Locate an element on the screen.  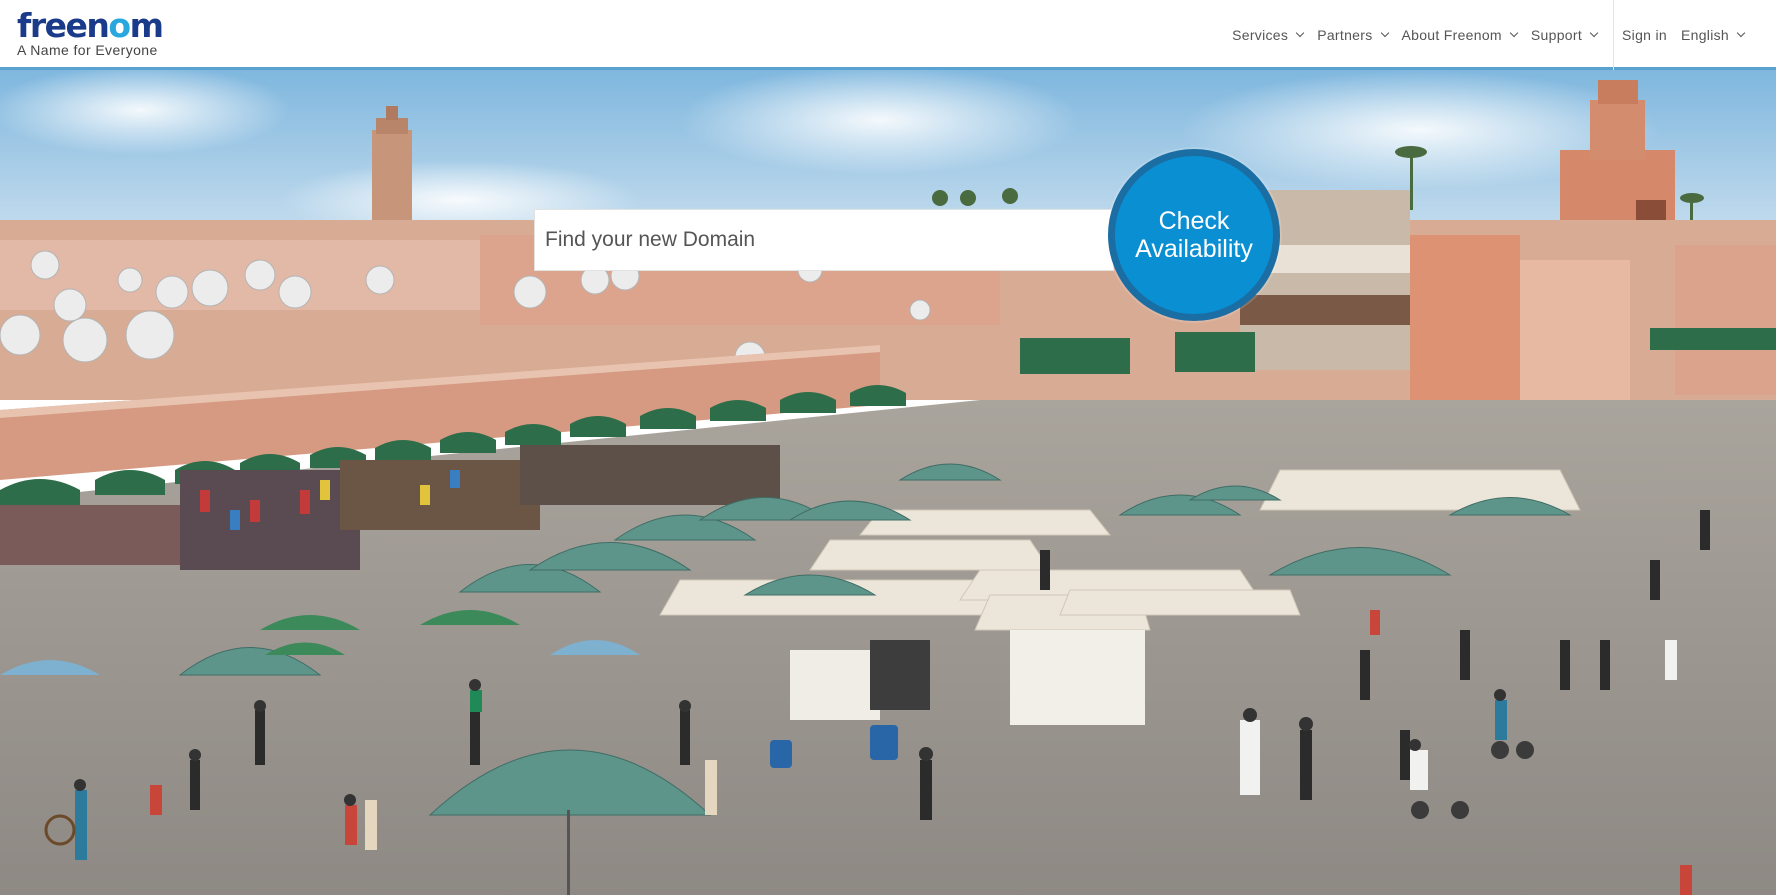
language-label: English is located at coordinates (1704, 35).